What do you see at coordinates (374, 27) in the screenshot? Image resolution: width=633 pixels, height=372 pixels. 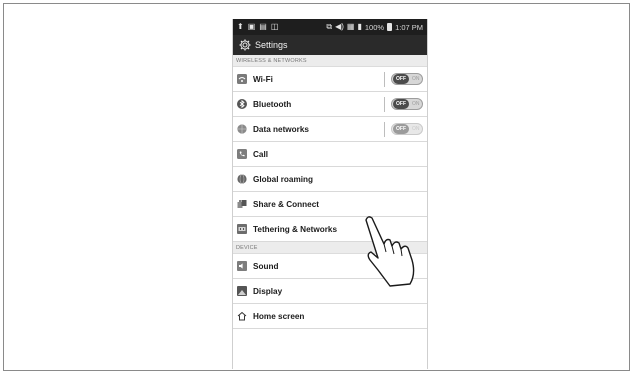 I see `battery-percent: 100%` at bounding box center [374, 27].